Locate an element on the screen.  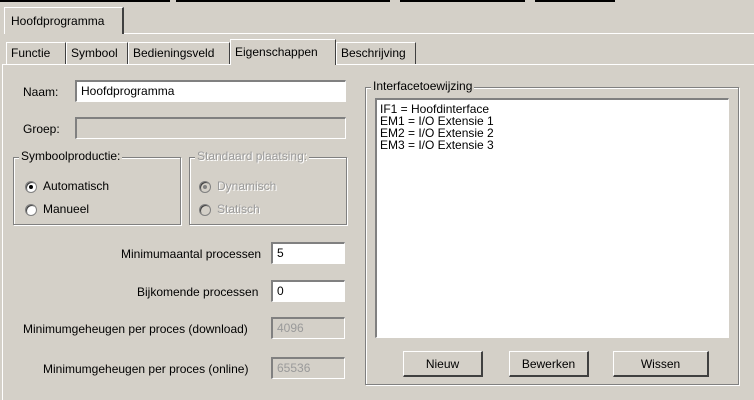
min-memory-download-label: Minimumgeheugen per proces (download) is located at coordinates (135, 329).